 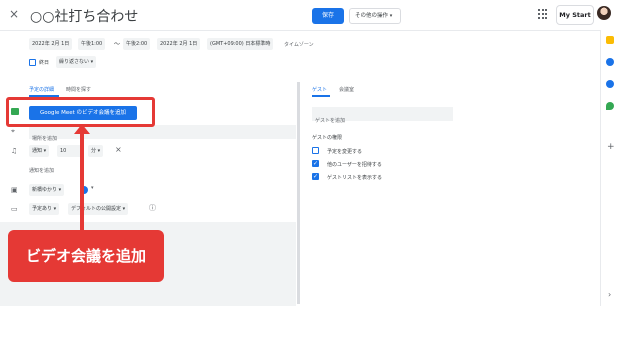 I want to click on availability-dropdown: 予定あり ▾, so click(x=44, y=209).